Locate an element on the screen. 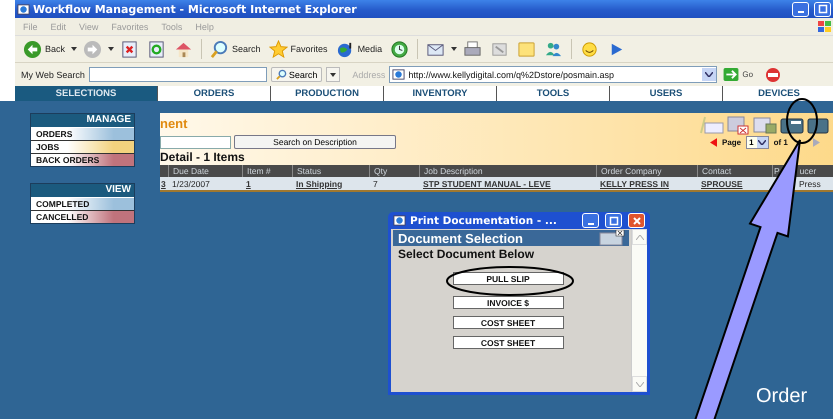 The width and height of the screenshot is (833, 419). detail-title: Detail - 1 Items is located at coordinates (203, 157).